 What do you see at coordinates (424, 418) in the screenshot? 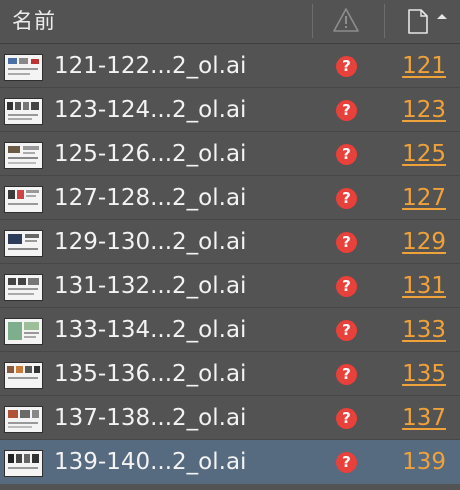
I see `page-number-link: 137` at bounding box center [424, 418].